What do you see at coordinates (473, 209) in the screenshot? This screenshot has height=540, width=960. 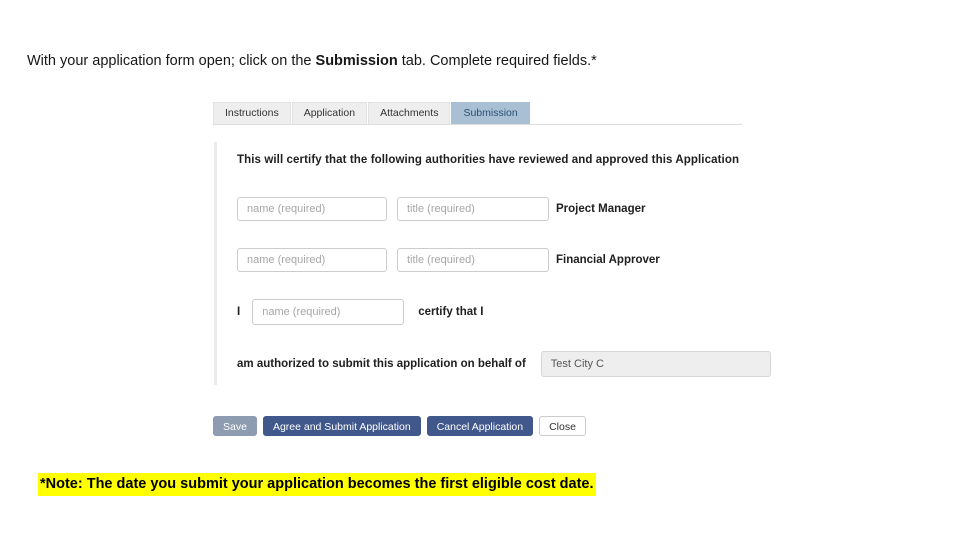 I see `project-manager-title-input` at bounding box center [473, 209].